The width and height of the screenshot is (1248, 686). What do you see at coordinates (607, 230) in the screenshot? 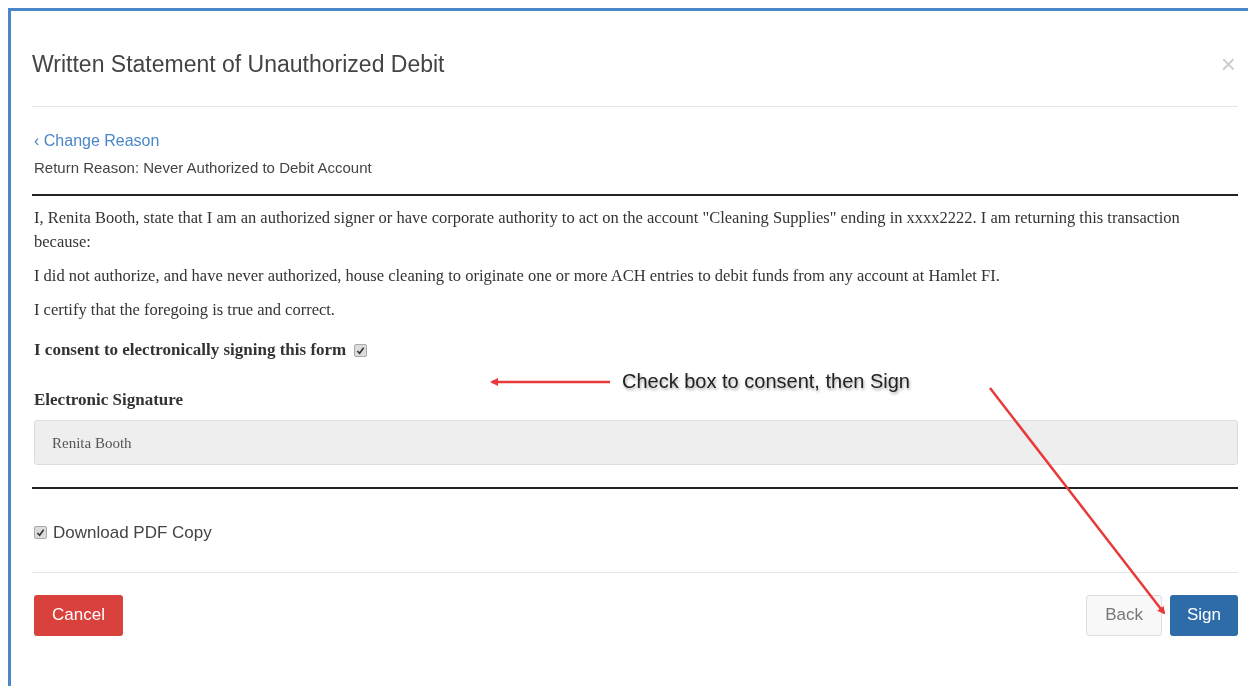
I see `statement-paragraph: I, Renita Booth, state that I am an authorized signer or have corporate authority to act on the account "Cleaning Supplies" ending in xxxx2222. I am returning this transaction because:` at bounding box center [607, 230].